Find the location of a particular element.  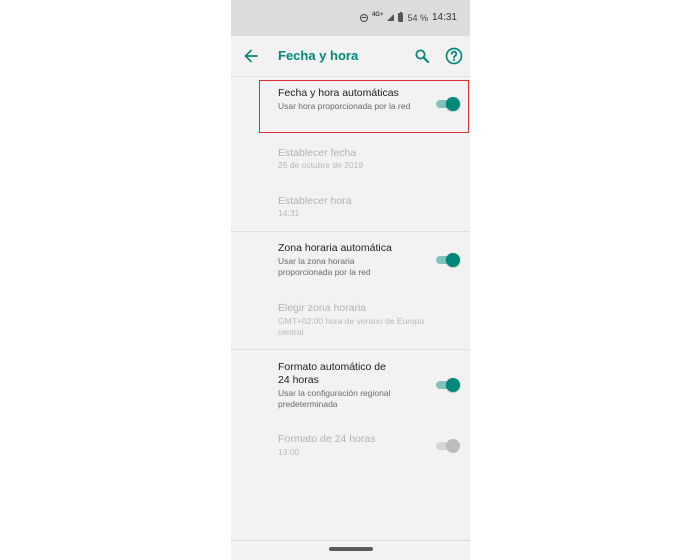

setting-title: Formato automático de 24 horas is located at coordinates (332, 373).